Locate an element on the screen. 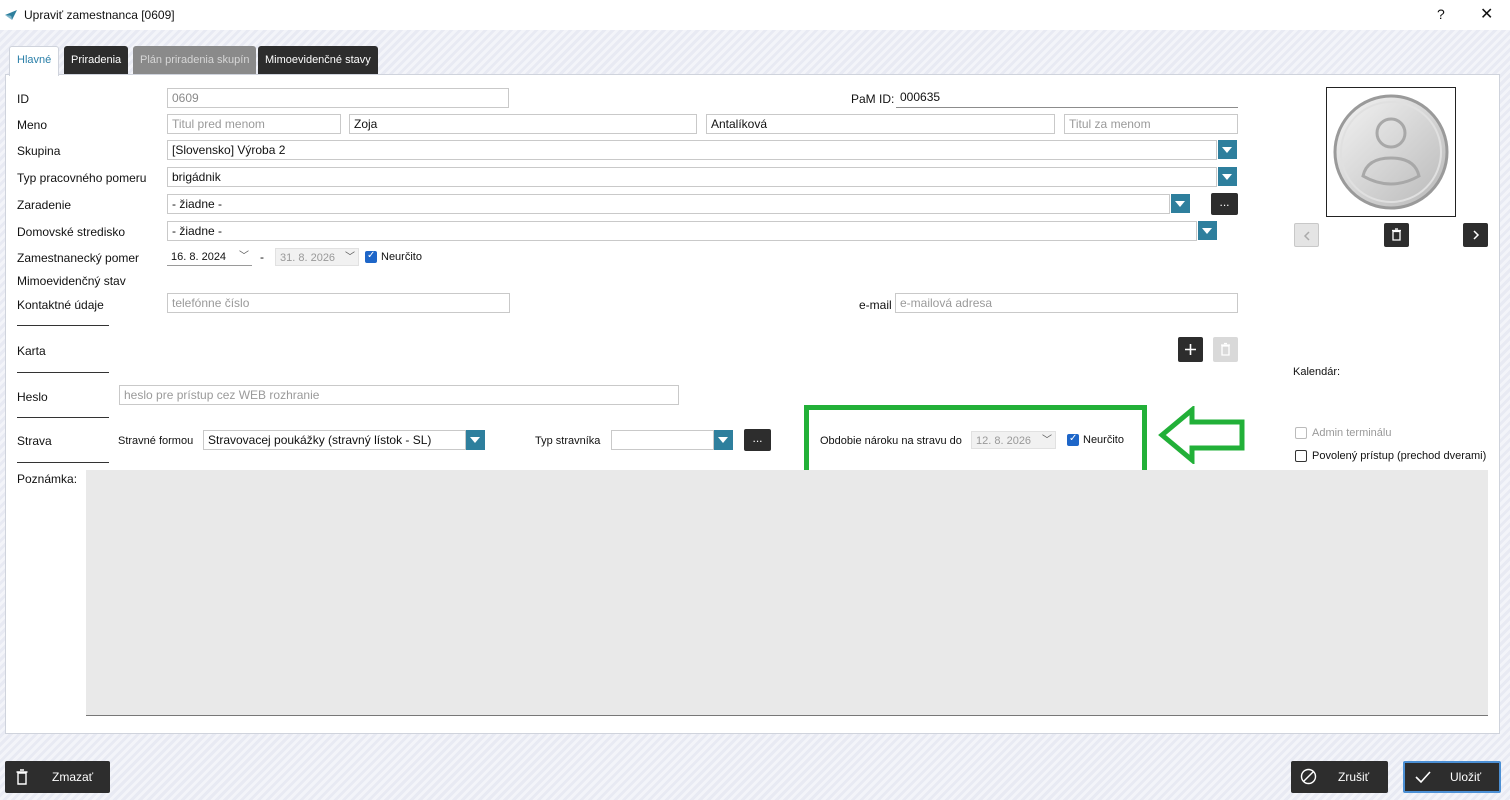  allowed-access-checkbox is located at coordinates (1301, 456).